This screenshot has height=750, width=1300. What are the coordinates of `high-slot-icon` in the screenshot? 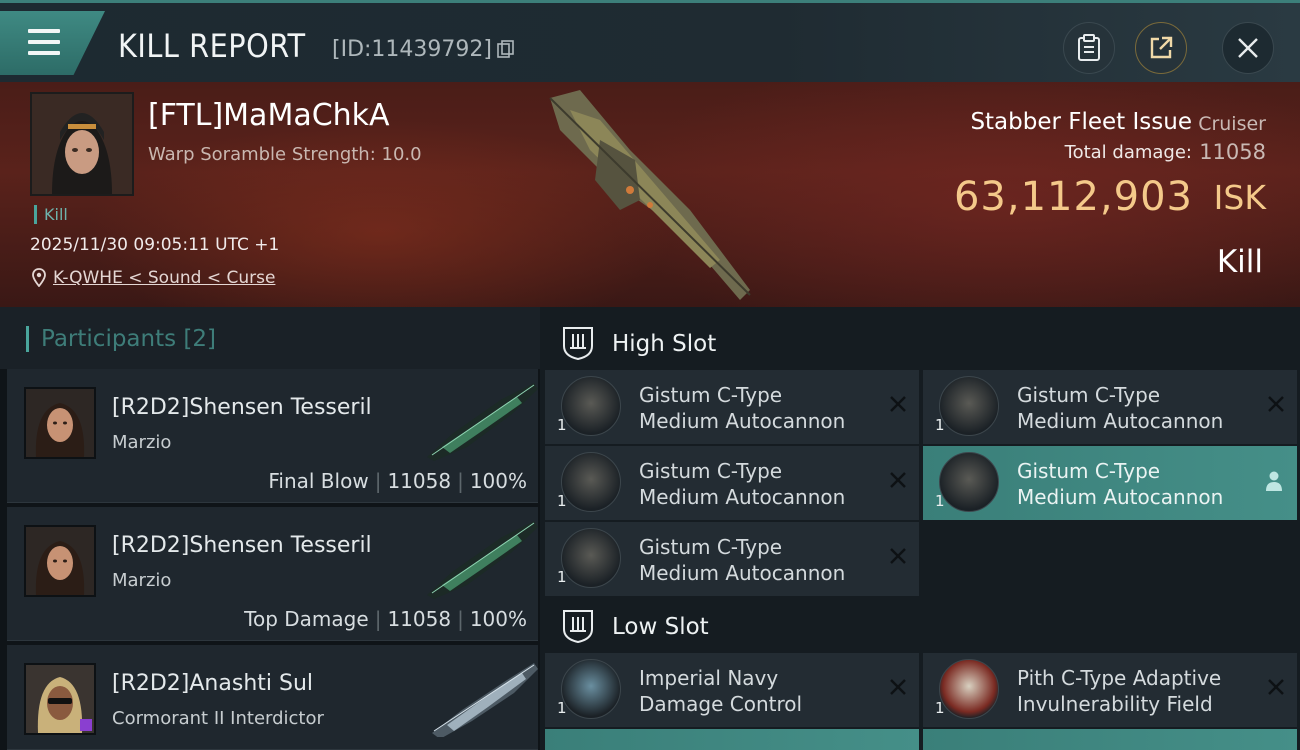 It's located at (578, 343).